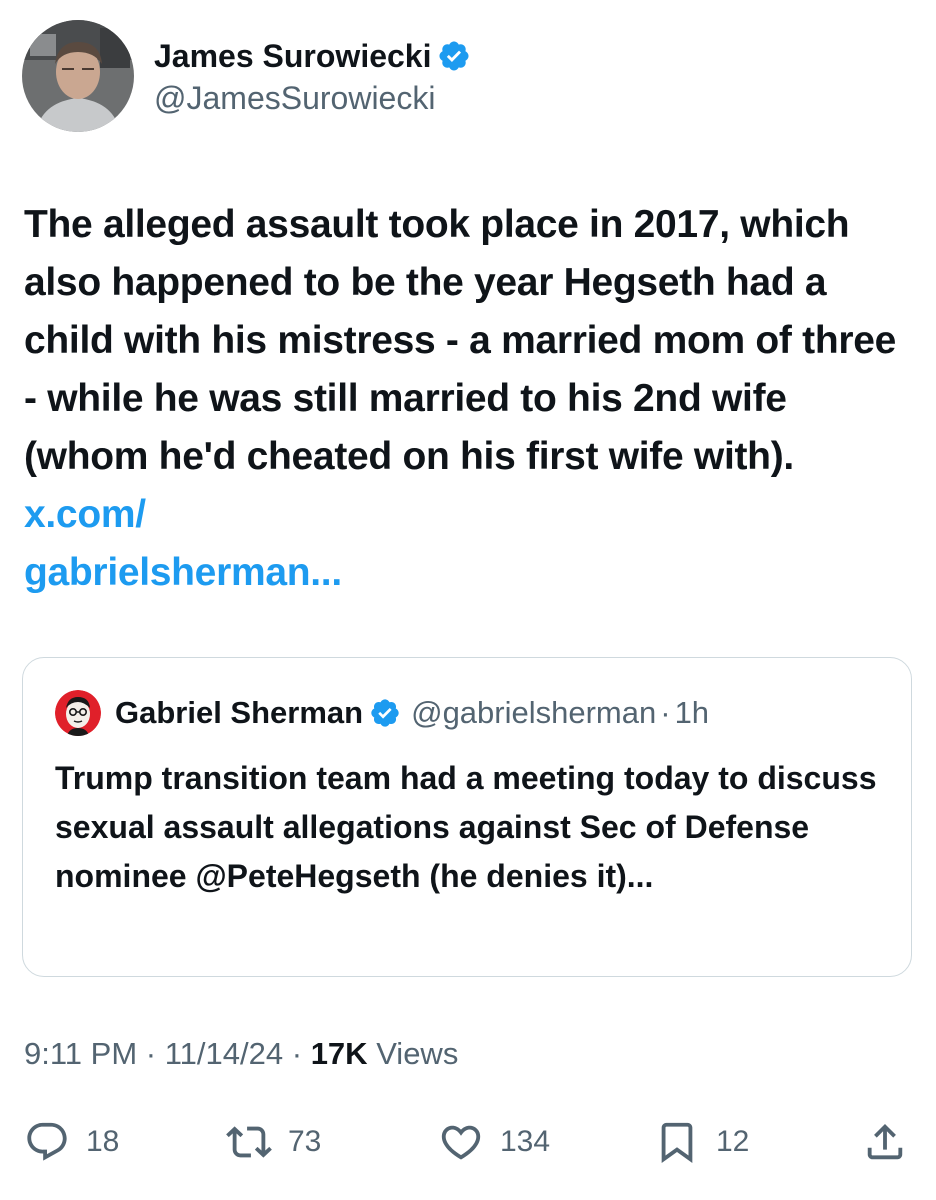 The image size is (936, 1200). I want to click on quote-author-handle: @gabrielsherman, so click(533, 713).